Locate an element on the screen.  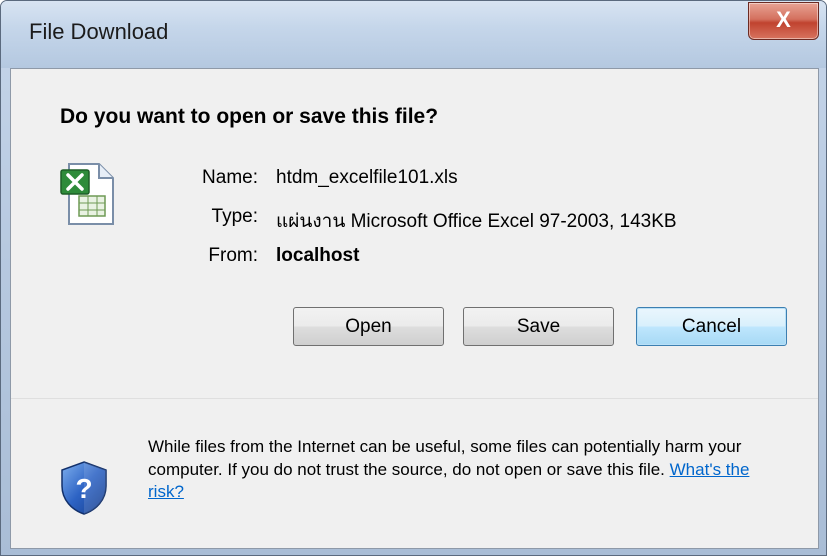
type-label: Type: is located at coordinates (234, 216).